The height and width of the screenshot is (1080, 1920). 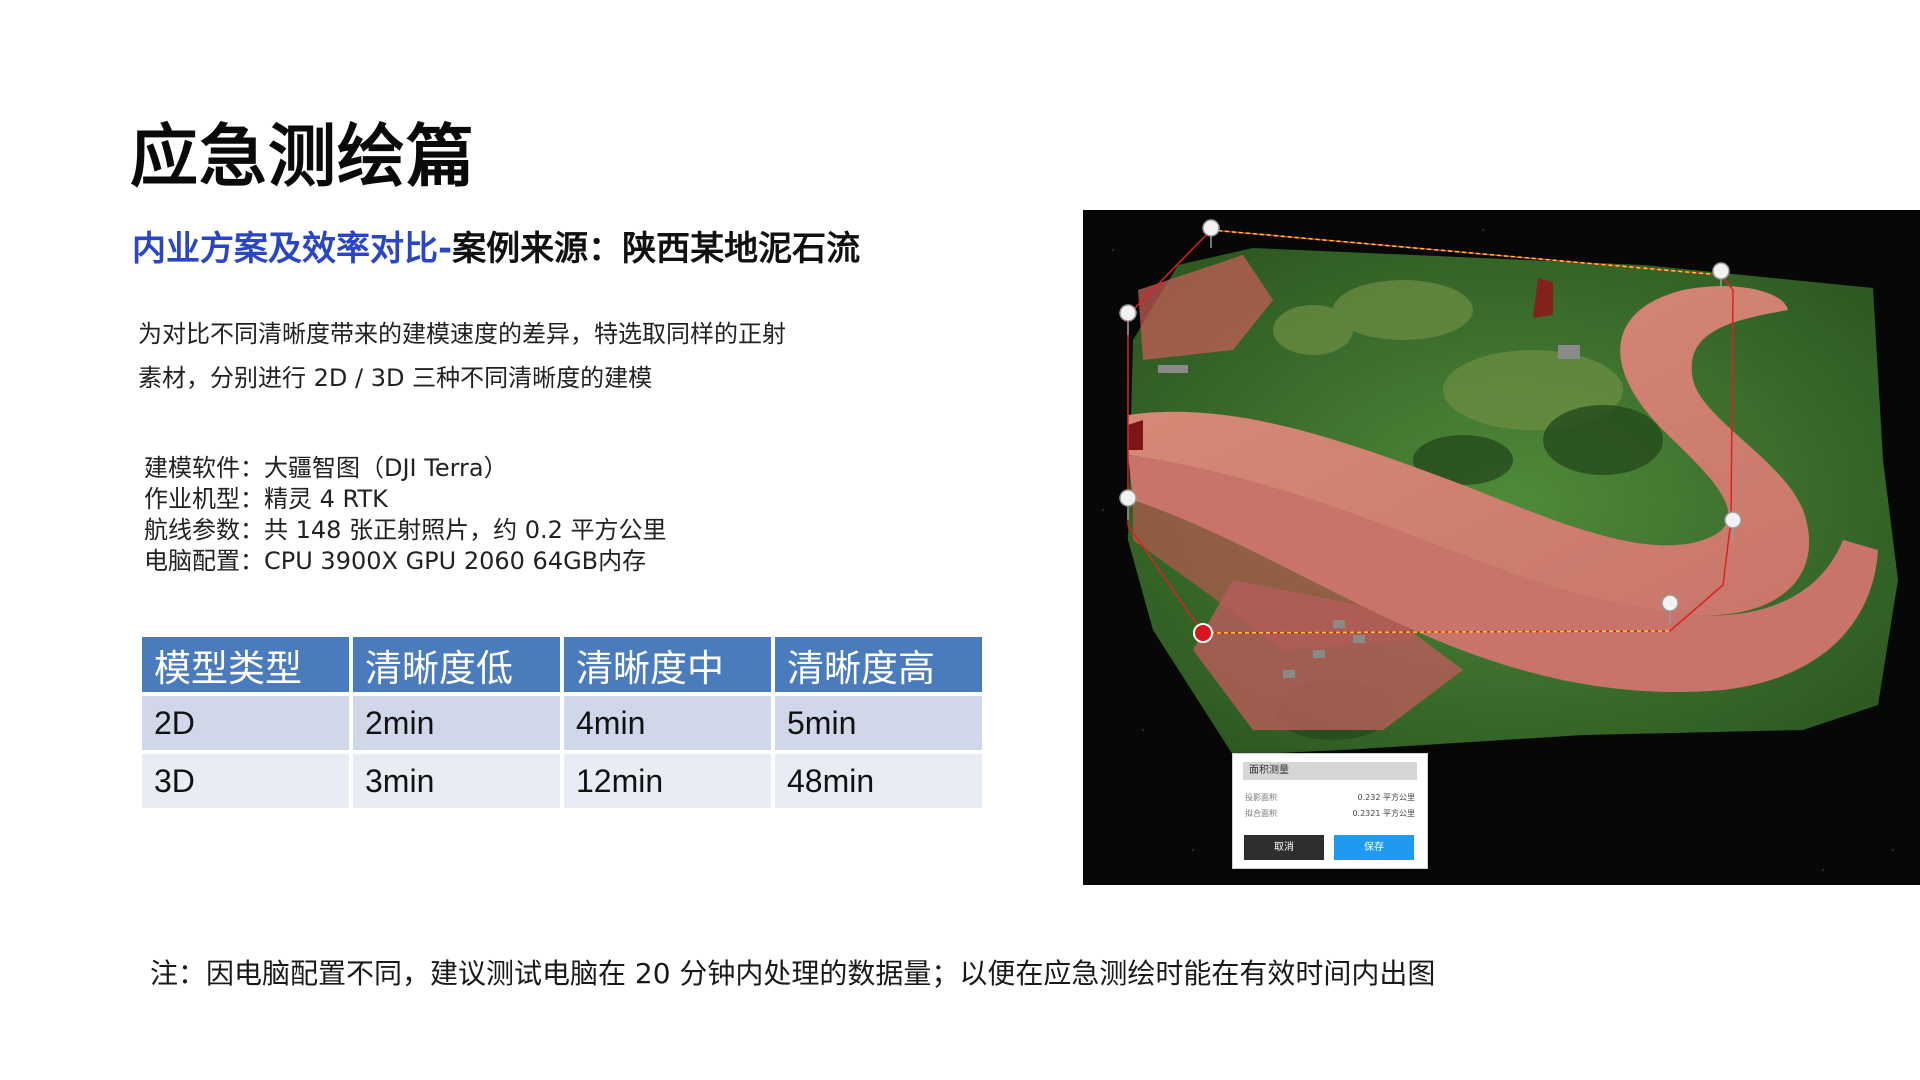 I want to click on table-header-cell: 清晰度高, so click(x=878, y=664).